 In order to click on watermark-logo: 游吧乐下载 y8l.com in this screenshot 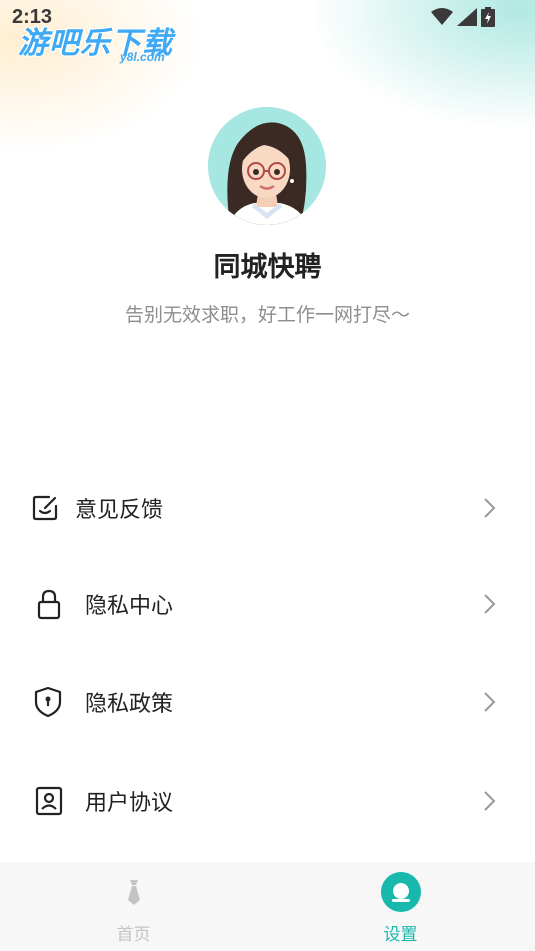, I will do `click(95, 41)`.